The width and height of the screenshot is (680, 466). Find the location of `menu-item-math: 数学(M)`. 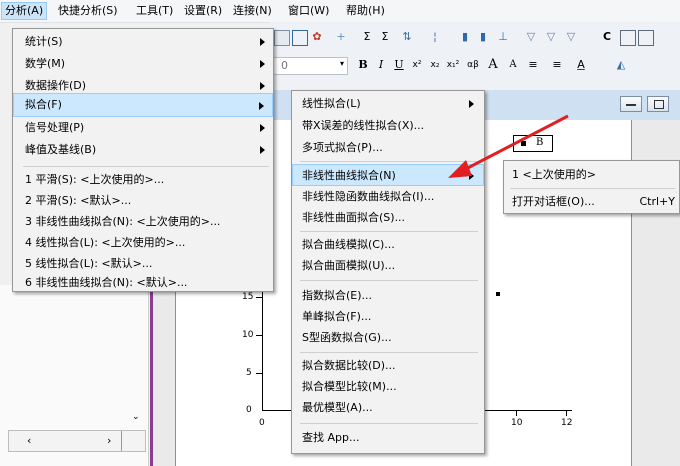

menu-item-math: 数学(M) is located at coordinates (143, 64).